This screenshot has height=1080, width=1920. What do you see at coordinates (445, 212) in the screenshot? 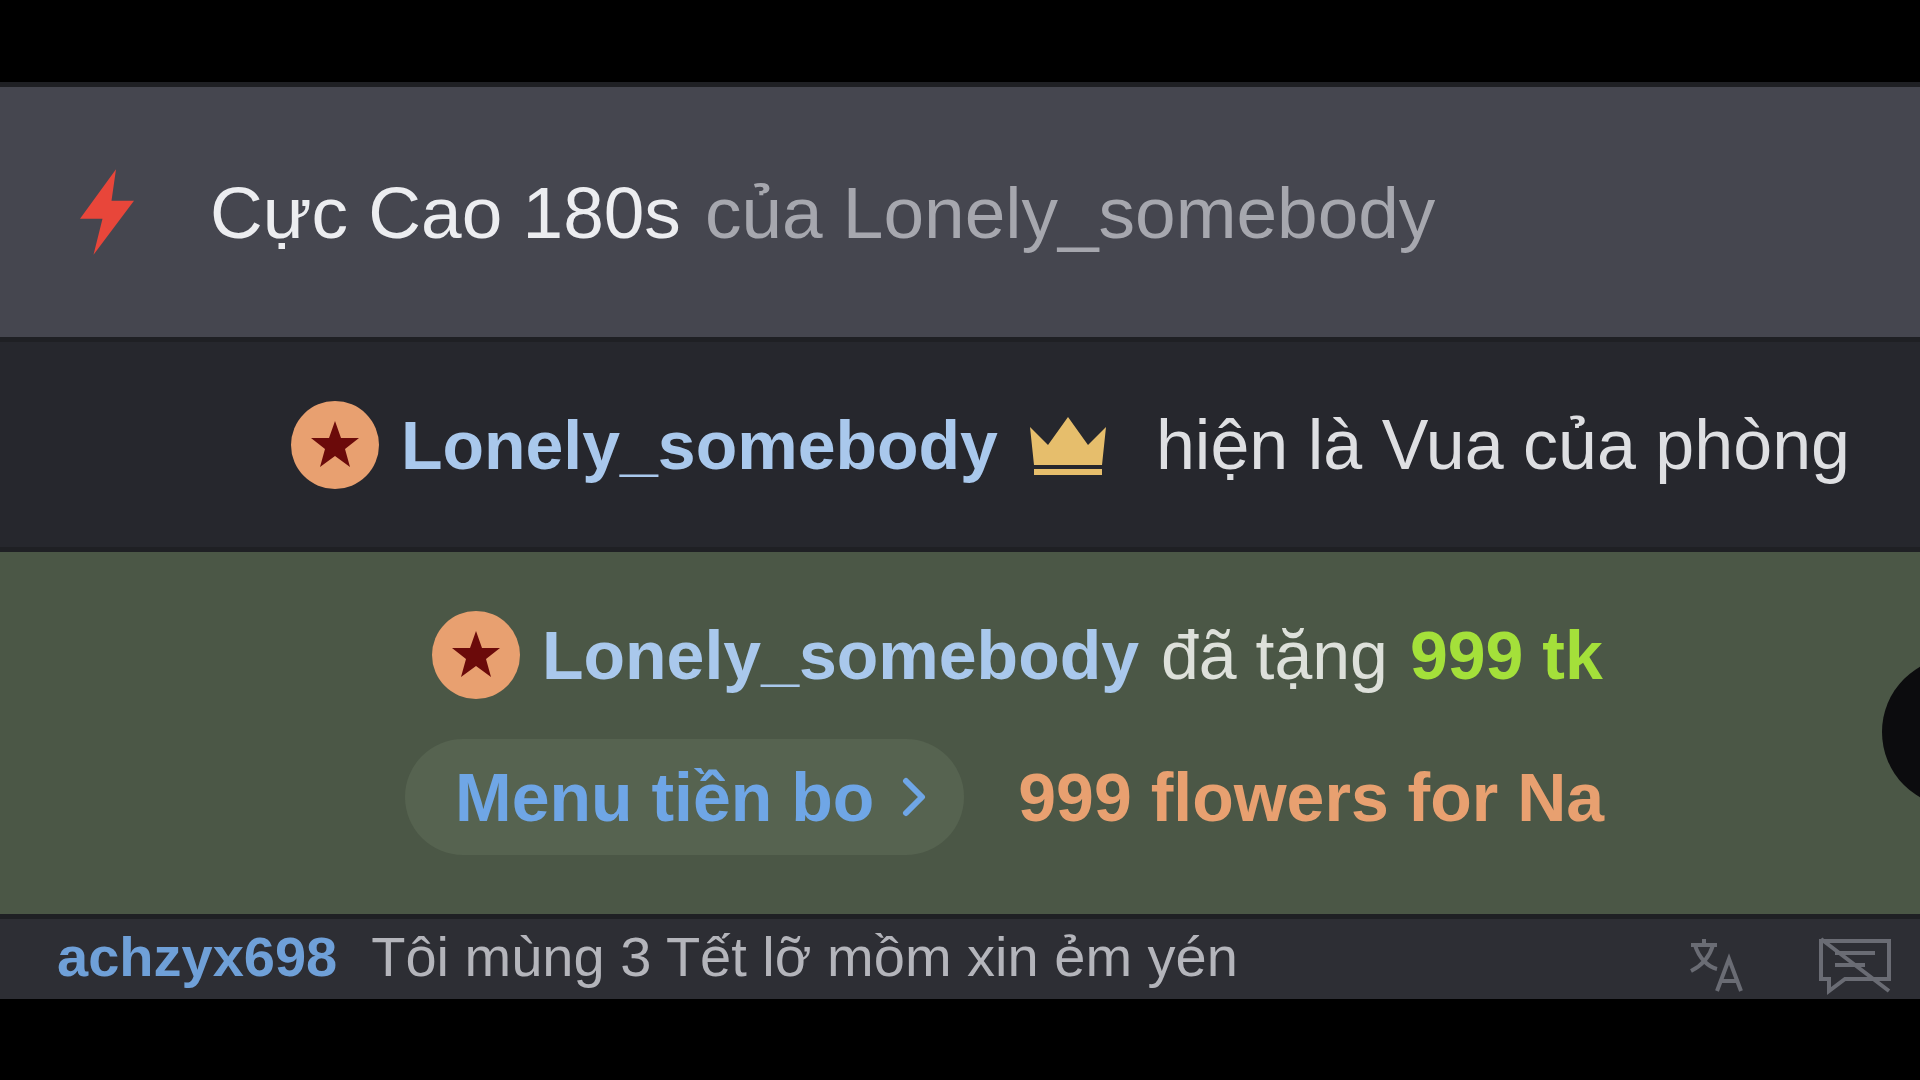
I see `boost-title: Cực Cao 180s` at bounding box center [445, 212].